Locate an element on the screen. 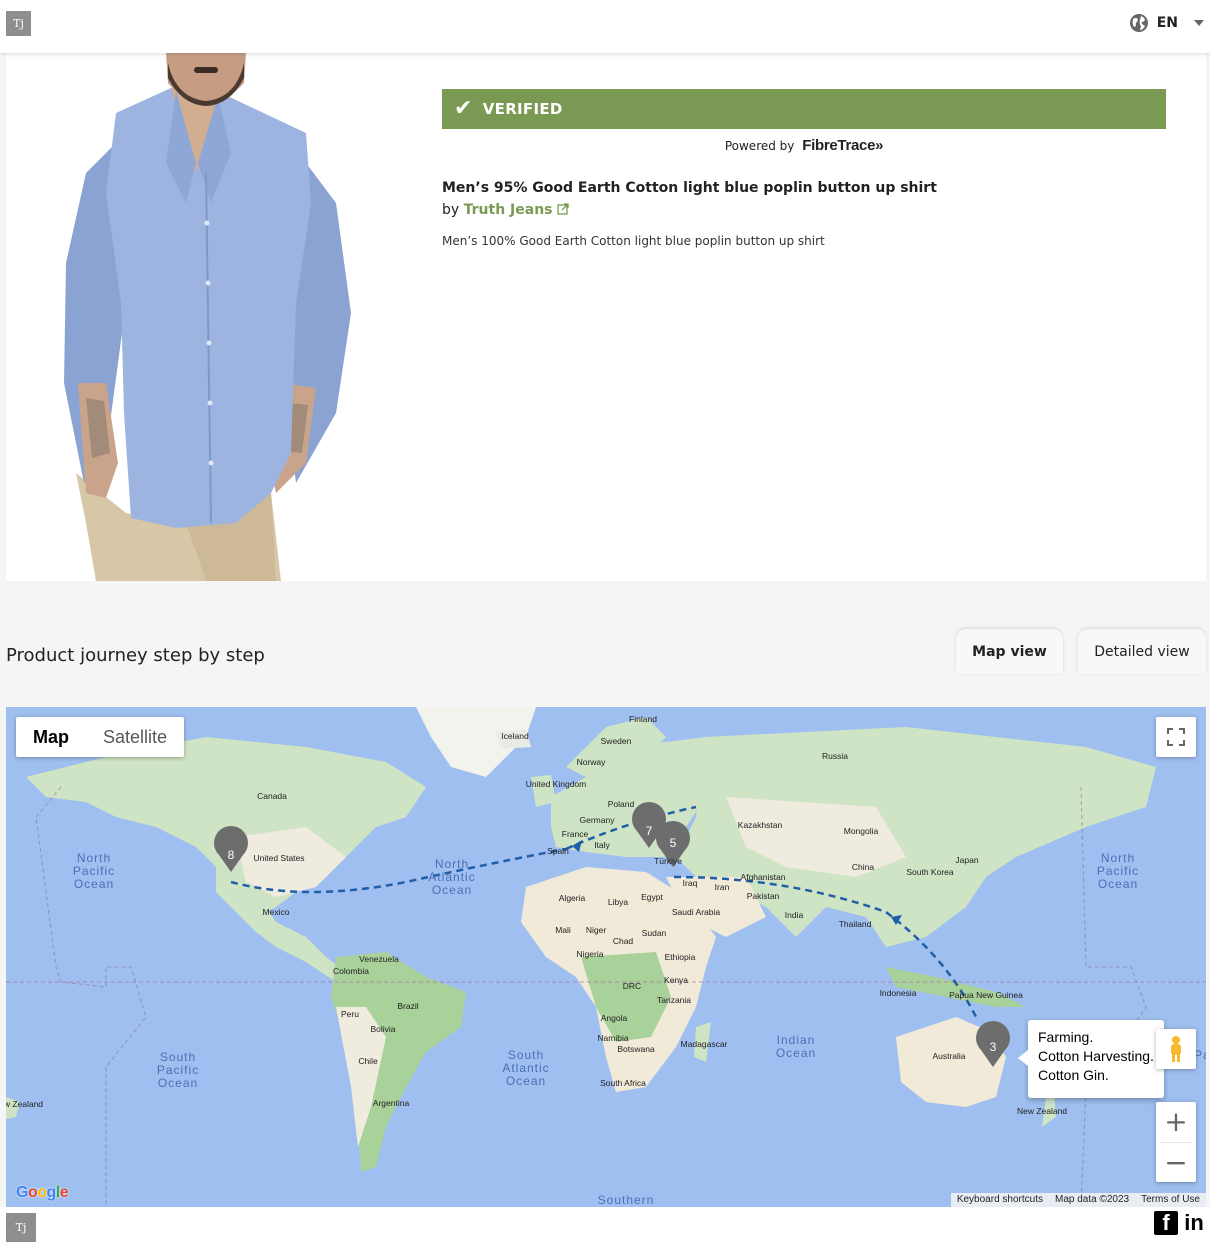 Image resolution: width=1210 pixels, height=1250 pixels. tab-map-view: Map view is located at coordinates (1009, 651).